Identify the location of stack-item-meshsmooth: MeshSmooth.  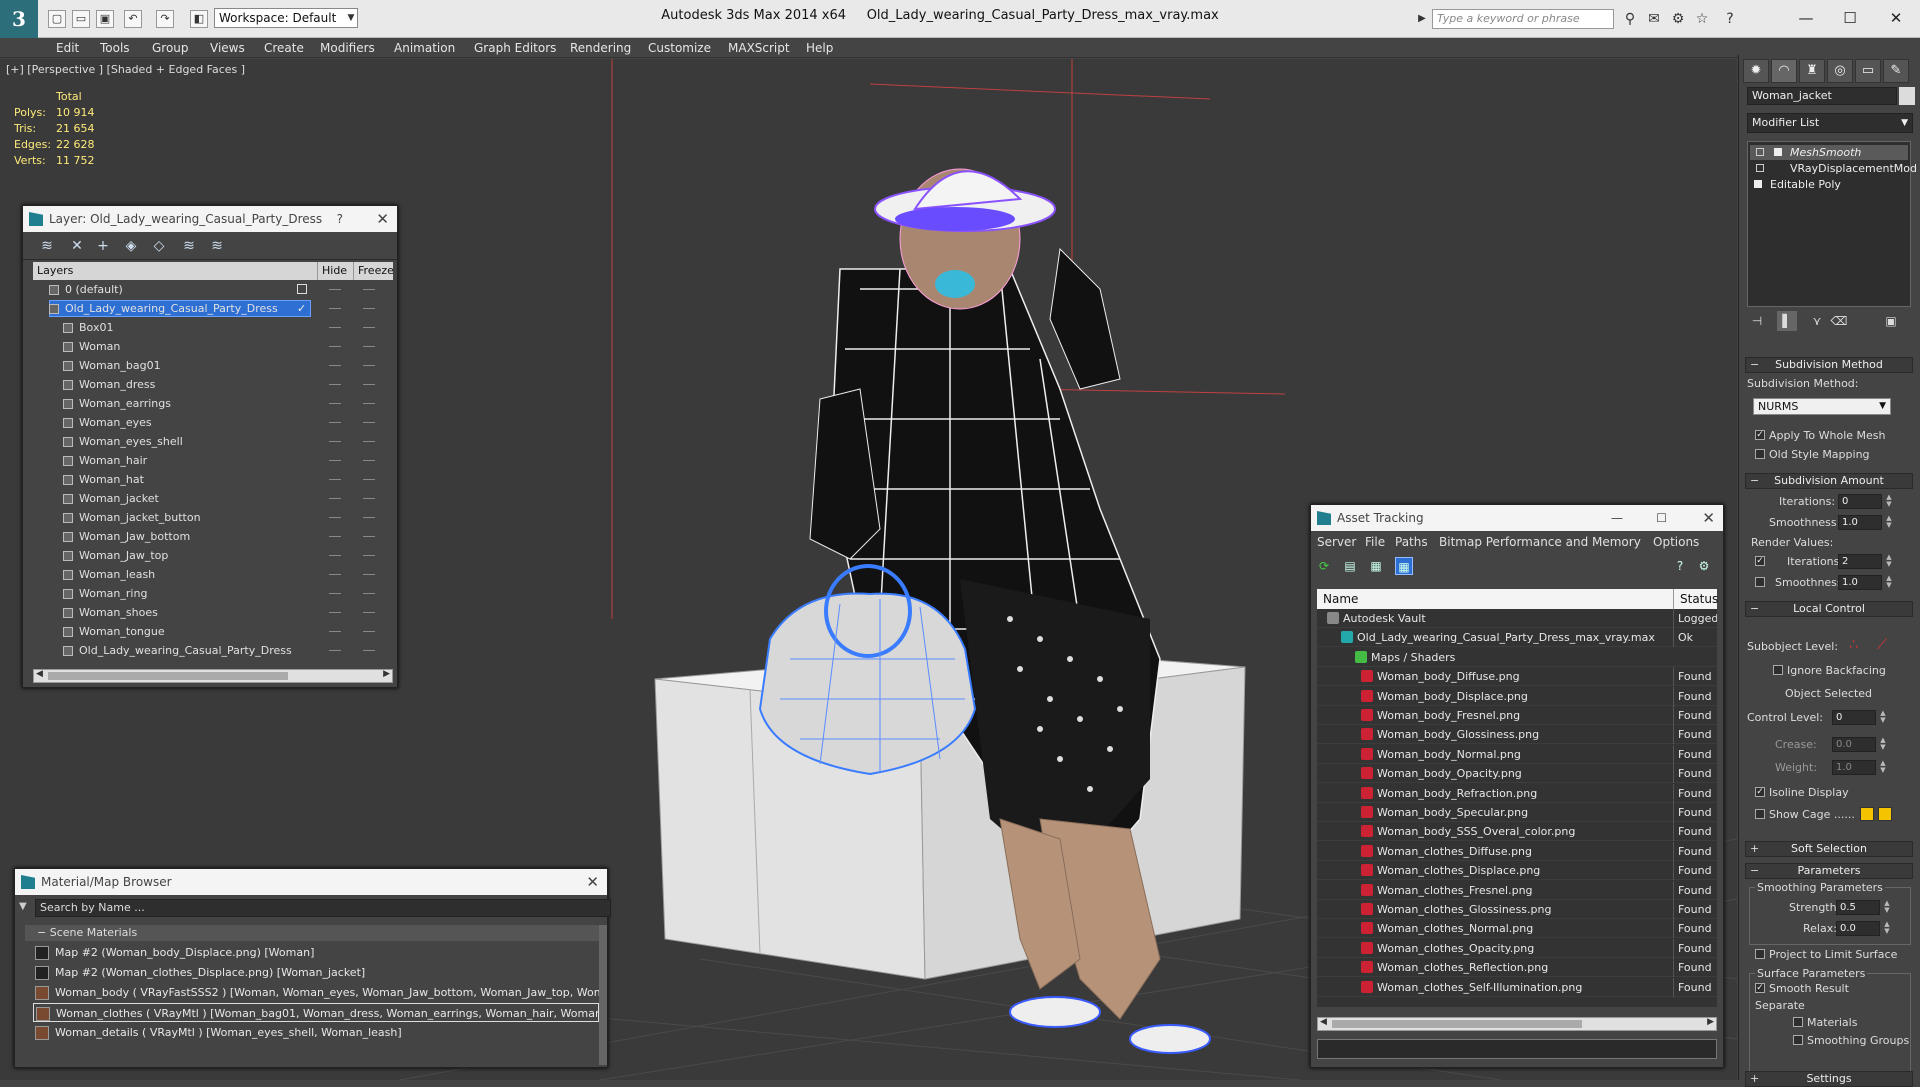
(1829, 152).